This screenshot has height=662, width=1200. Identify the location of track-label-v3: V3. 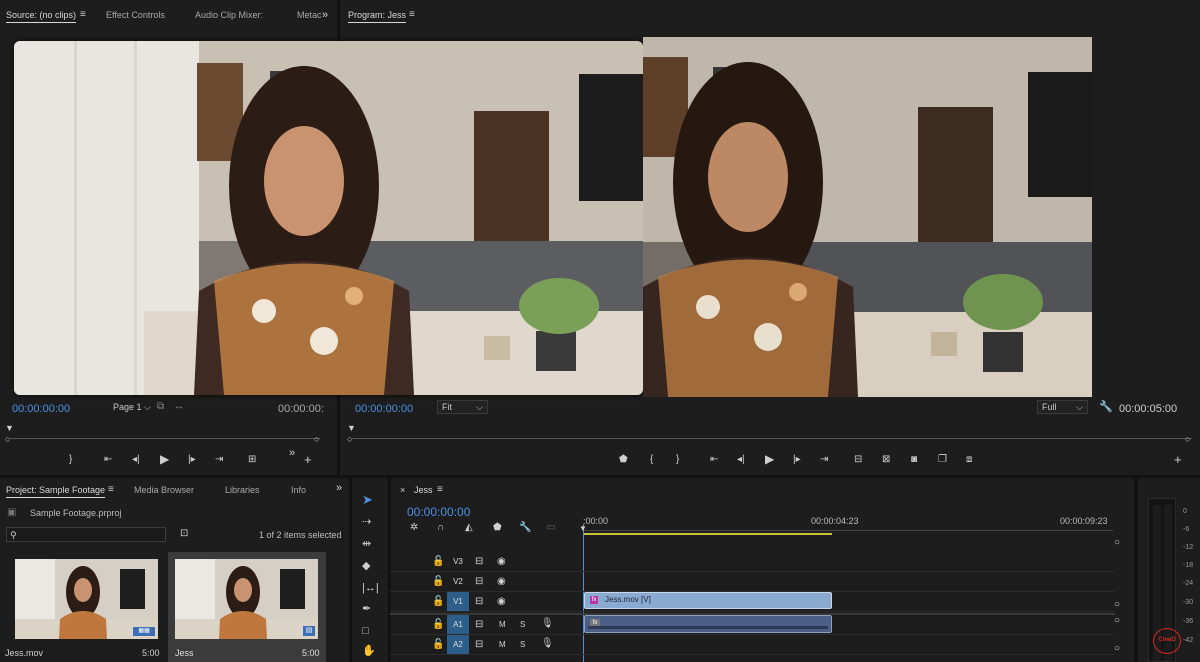
(458, 561).